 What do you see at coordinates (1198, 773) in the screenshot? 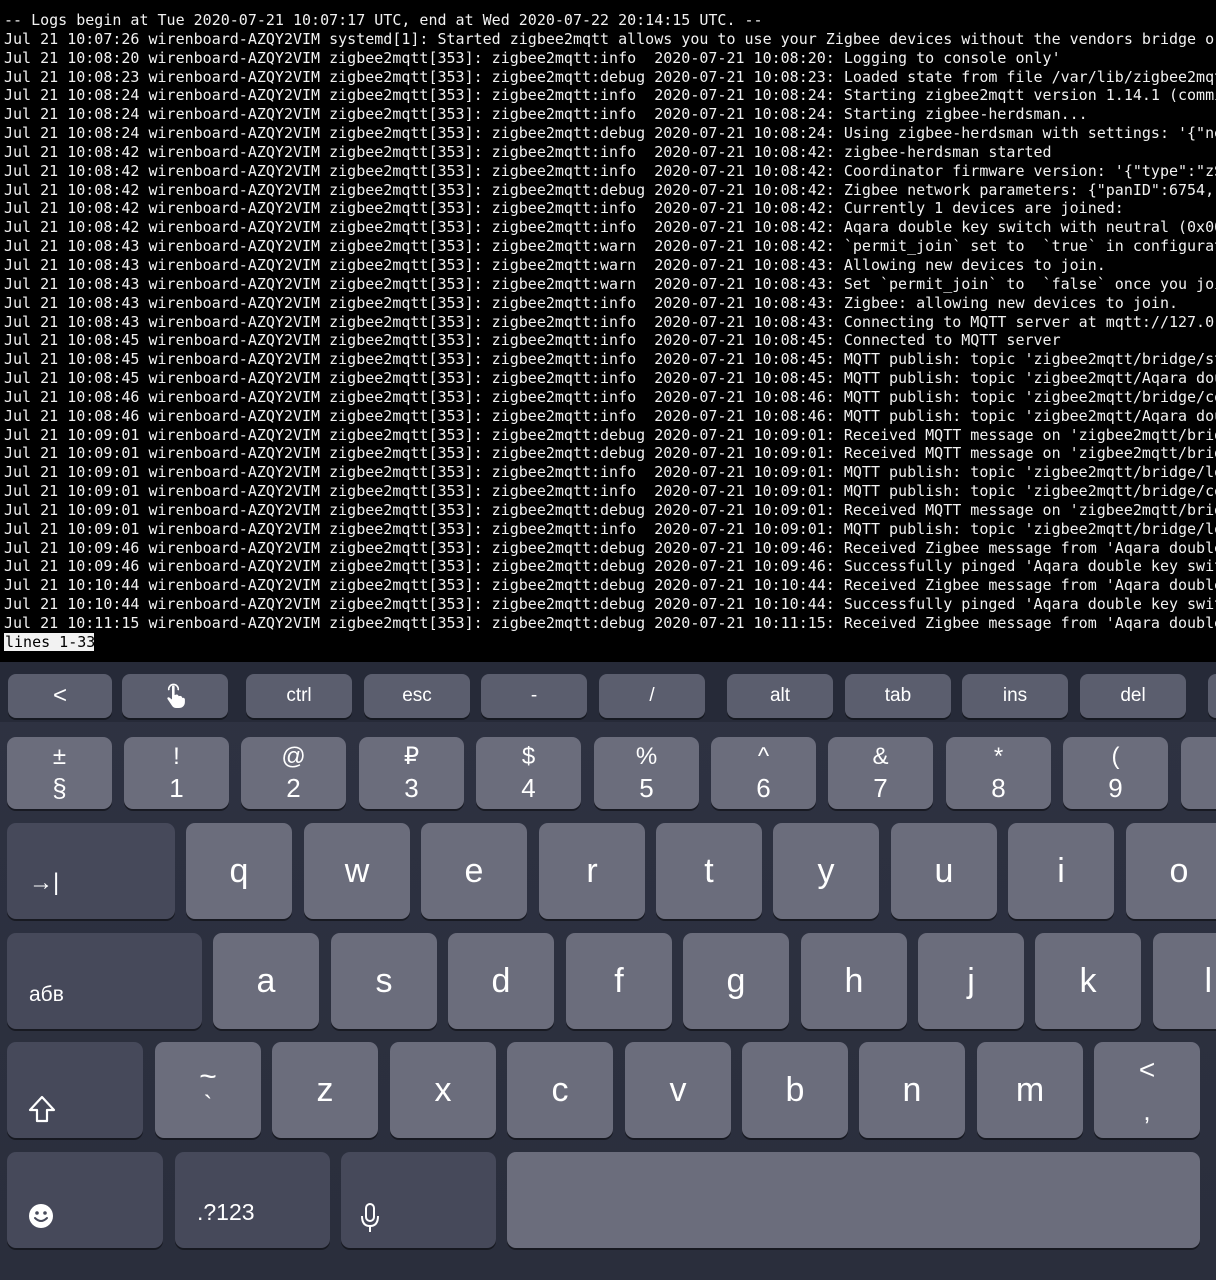
I see `key-0-partial` at bounding box center [1198, 773].